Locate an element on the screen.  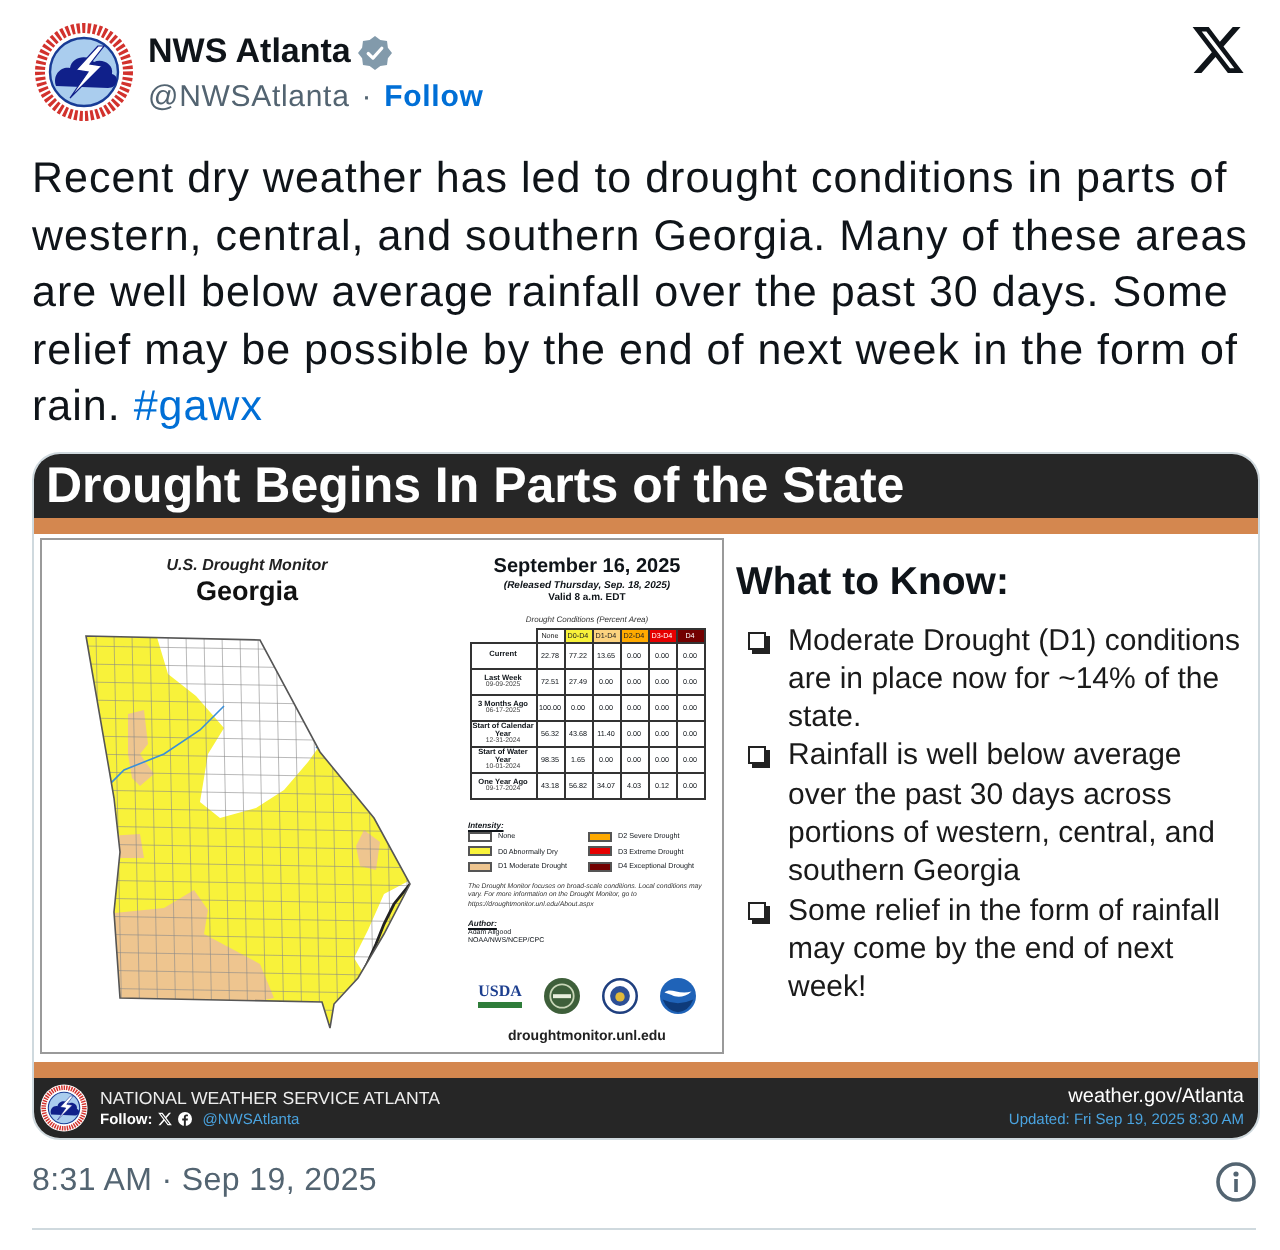
bullet-text: Moderate Drought (D1) conditions are in place now for ~14% of the state. is located at coordinates (1015, 679).